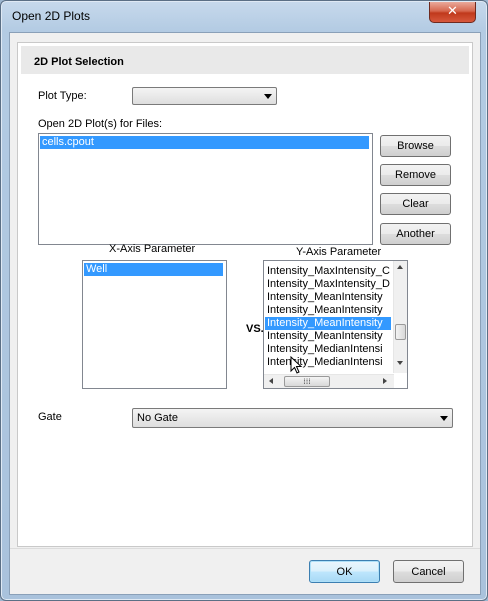 This screenshot has height=601, width=488. What do you see at coordinates (415, 234) in the screenshot?
I see `another-button: Another` at bounding box center [415, 234].